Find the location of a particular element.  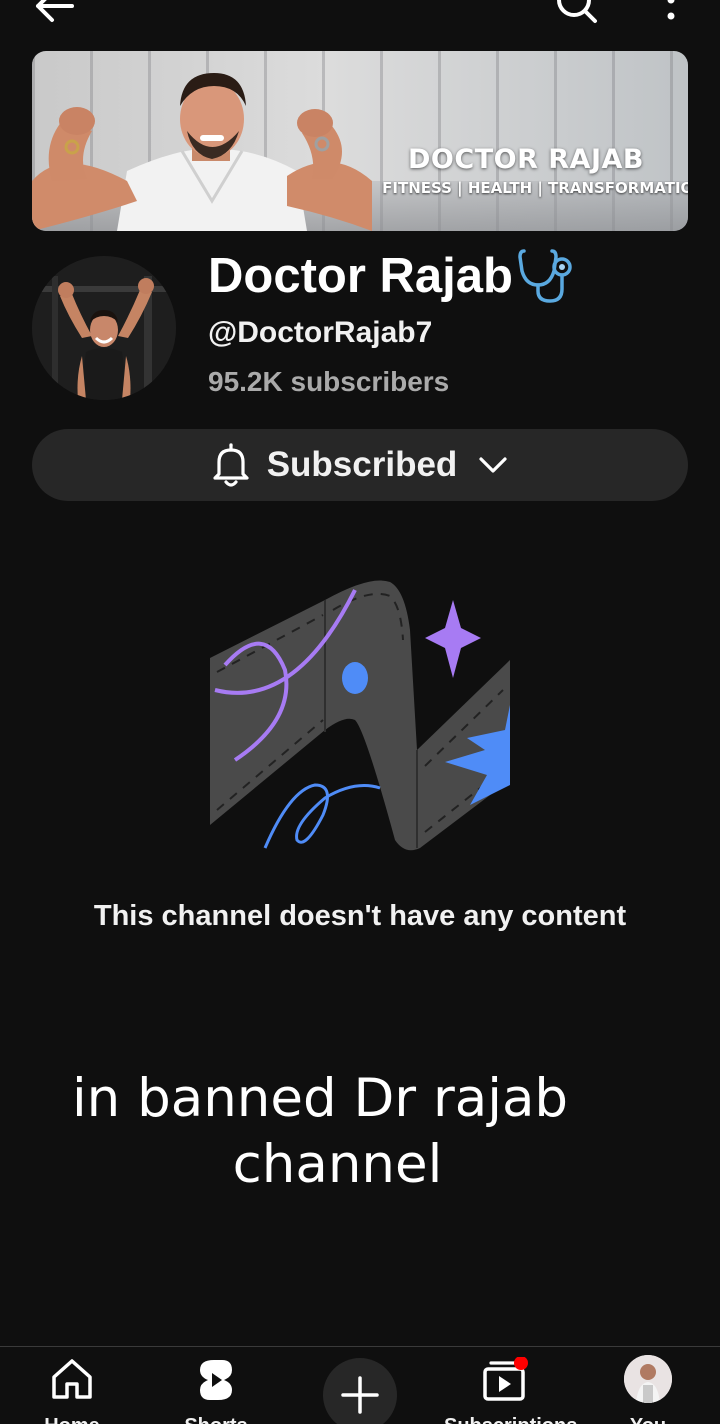

nav-home: Home is located at coordinates (72, 1390).